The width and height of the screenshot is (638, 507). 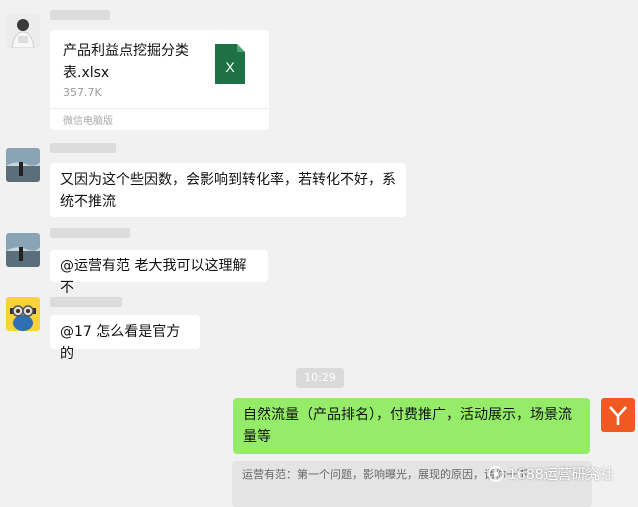 I want to click on message-bubble: 又因为这个些因数，会影响到转化率，若转化不好，系统不推流, so click(x=228, y=190).